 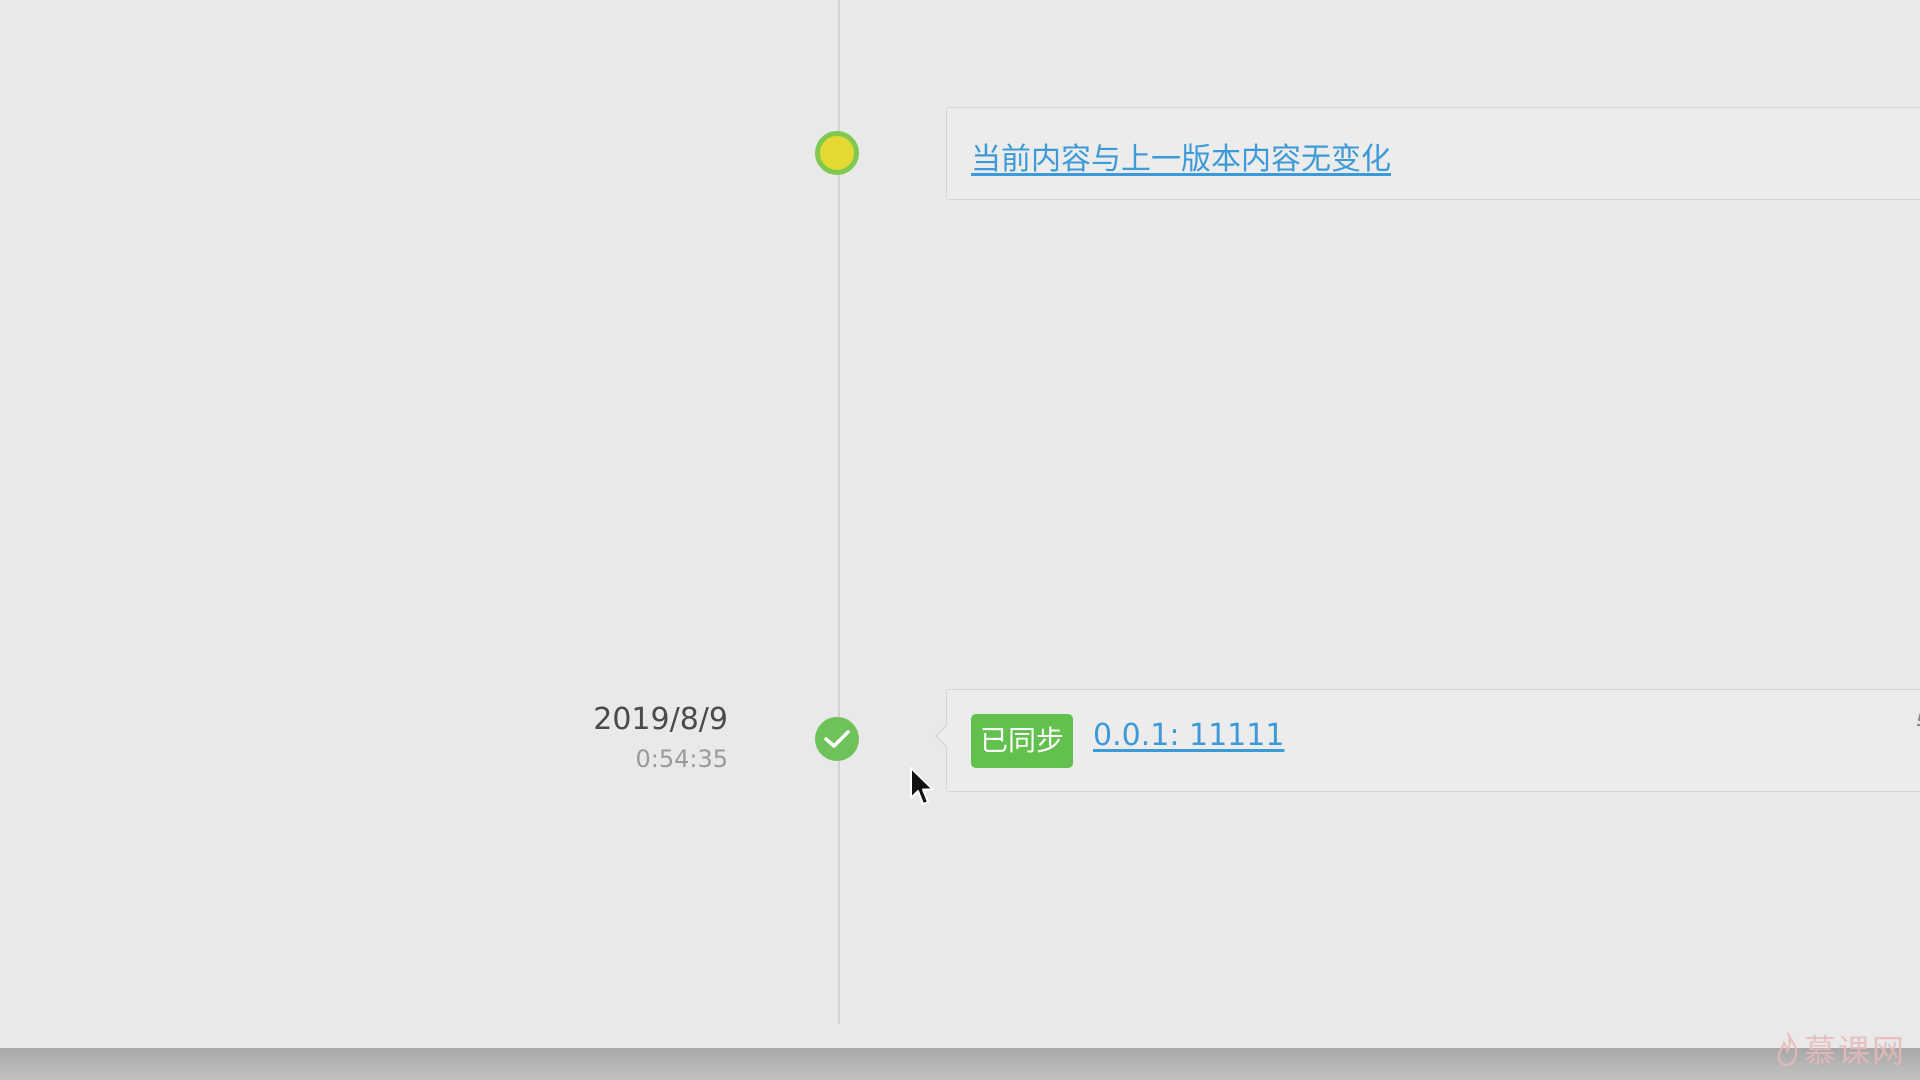 I want to click on entry-date: 2019/8/9, so click(x=660, y=719).